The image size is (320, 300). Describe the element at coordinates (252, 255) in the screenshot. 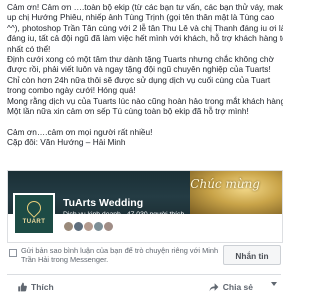

I see `send-message-button: Nhắn tin` at that location.